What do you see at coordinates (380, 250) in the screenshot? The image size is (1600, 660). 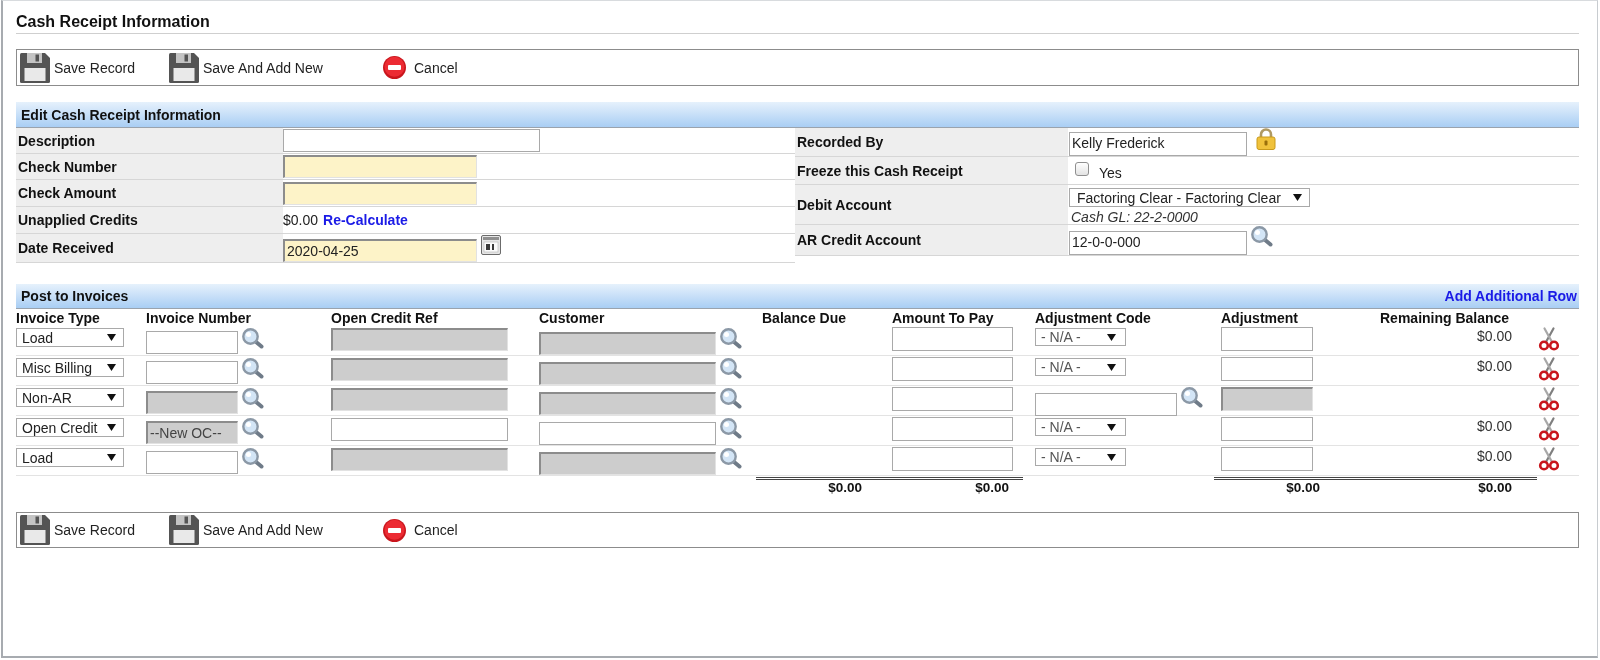 I see `date-field: 2020-04-25` at bounding box center [380, 250].